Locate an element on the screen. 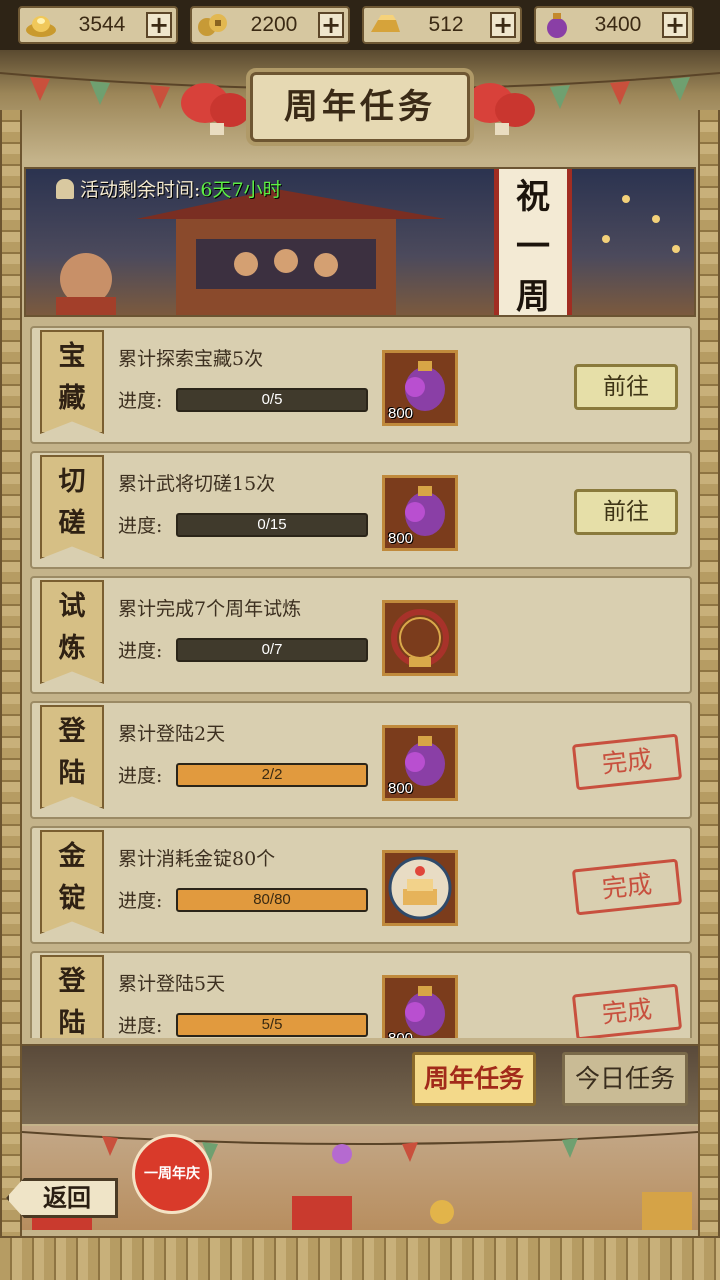 This screenshot has height=1280, width=720. add-coins-button: + is located at coordinates (331, 25).